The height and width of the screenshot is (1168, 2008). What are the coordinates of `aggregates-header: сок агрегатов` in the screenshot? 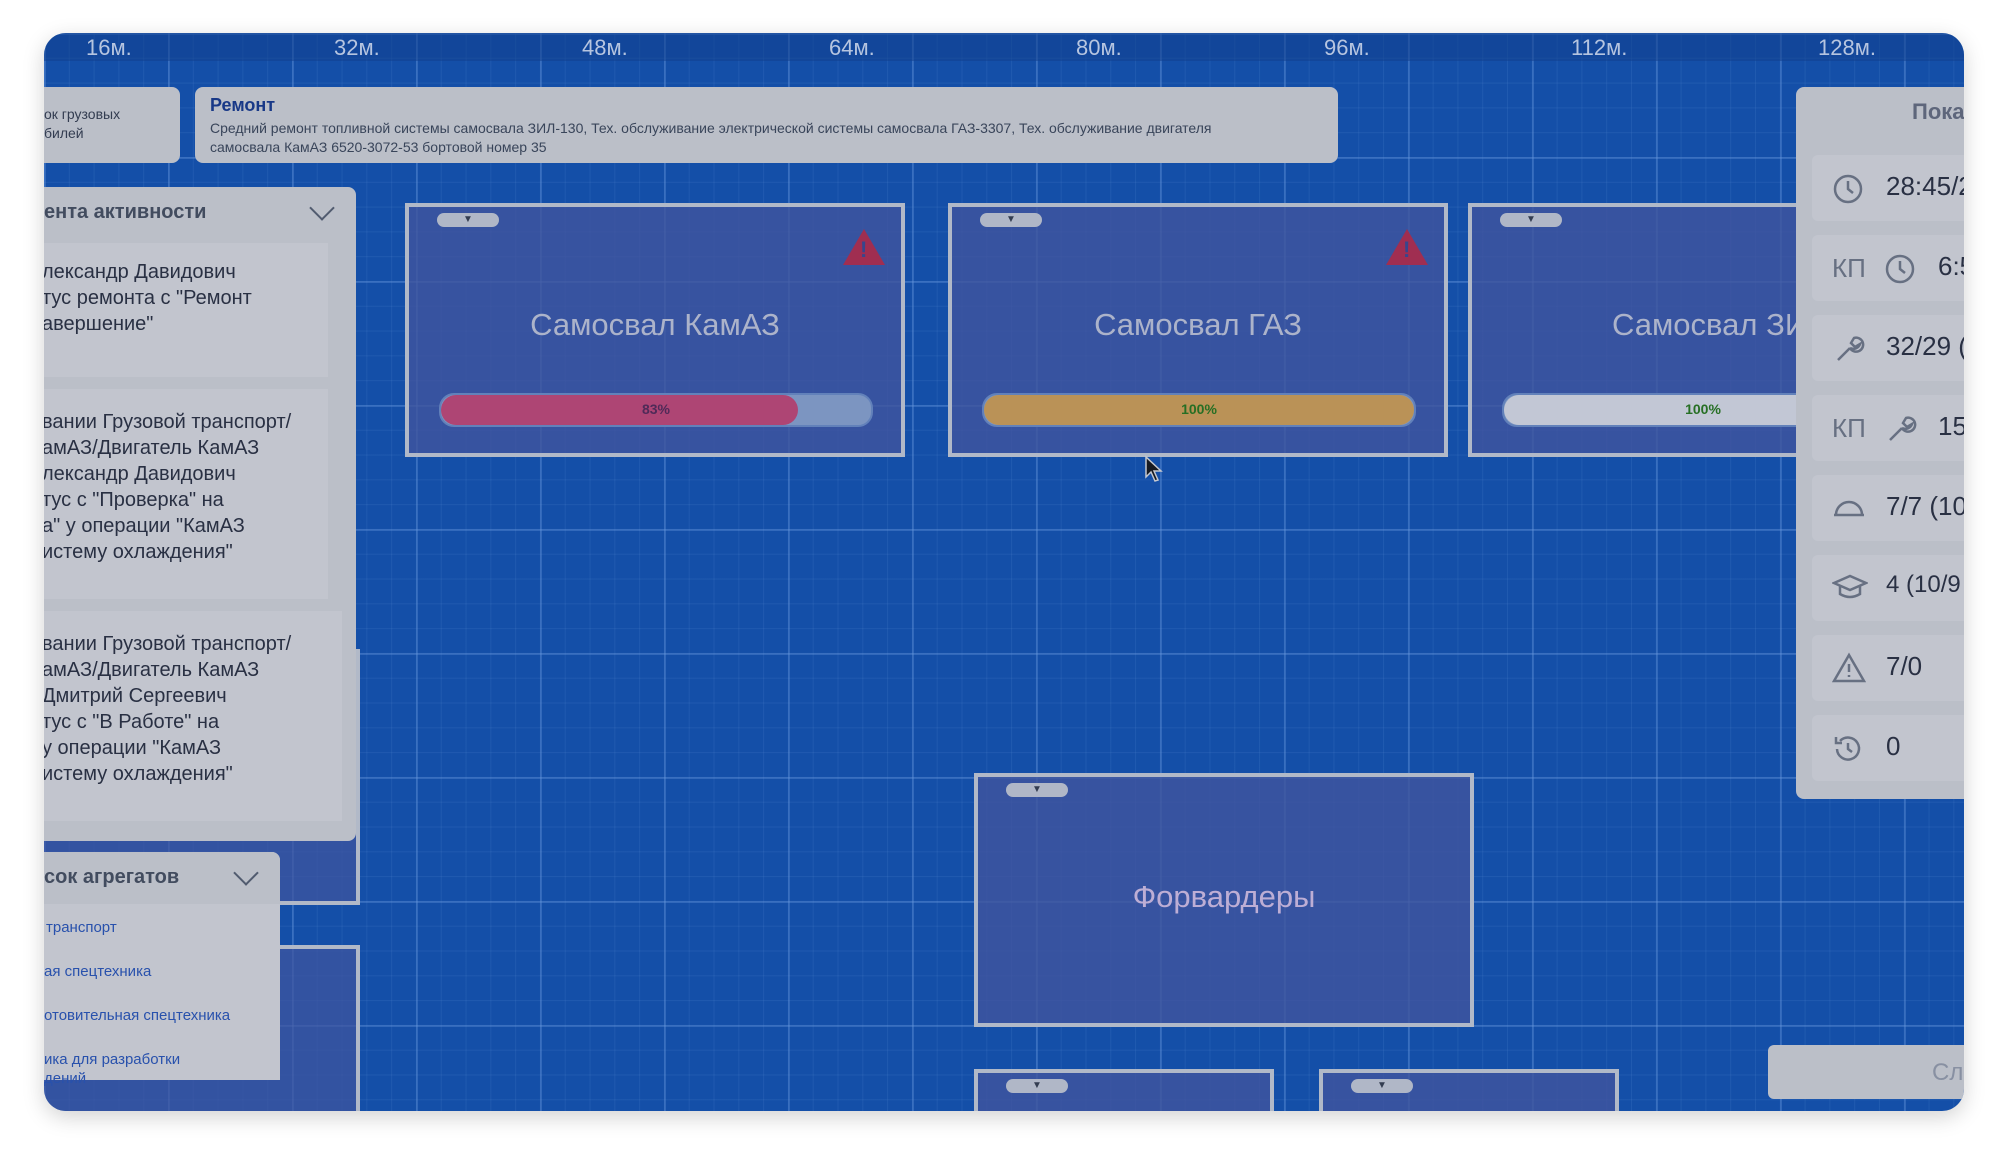 It's located at (162, 878).